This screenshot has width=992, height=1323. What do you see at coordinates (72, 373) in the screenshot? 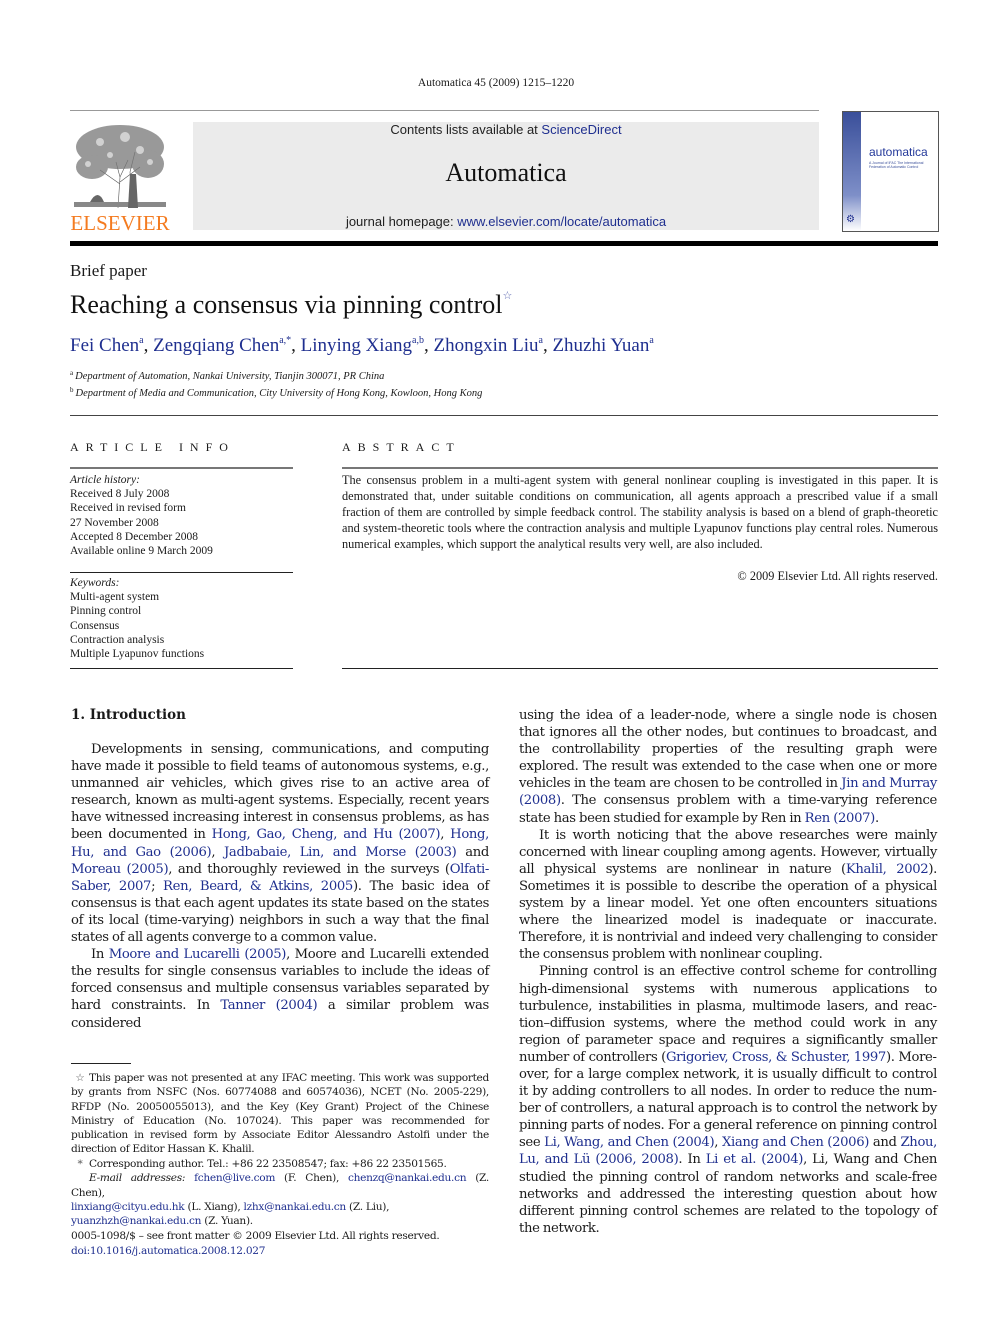
I see `affiliation-mark: a` at bounding box center [72, 373].